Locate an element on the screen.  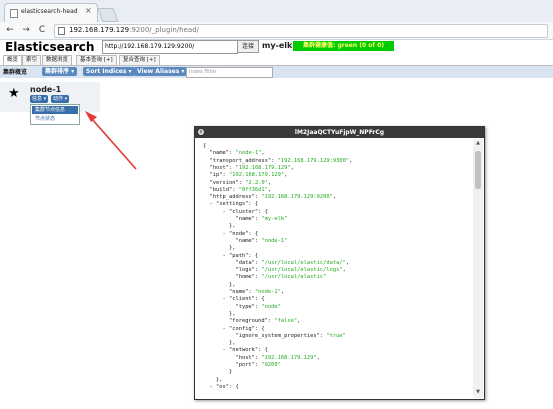
json-value: "192.168.179.129:9300" is located at coordinates (313, 160).